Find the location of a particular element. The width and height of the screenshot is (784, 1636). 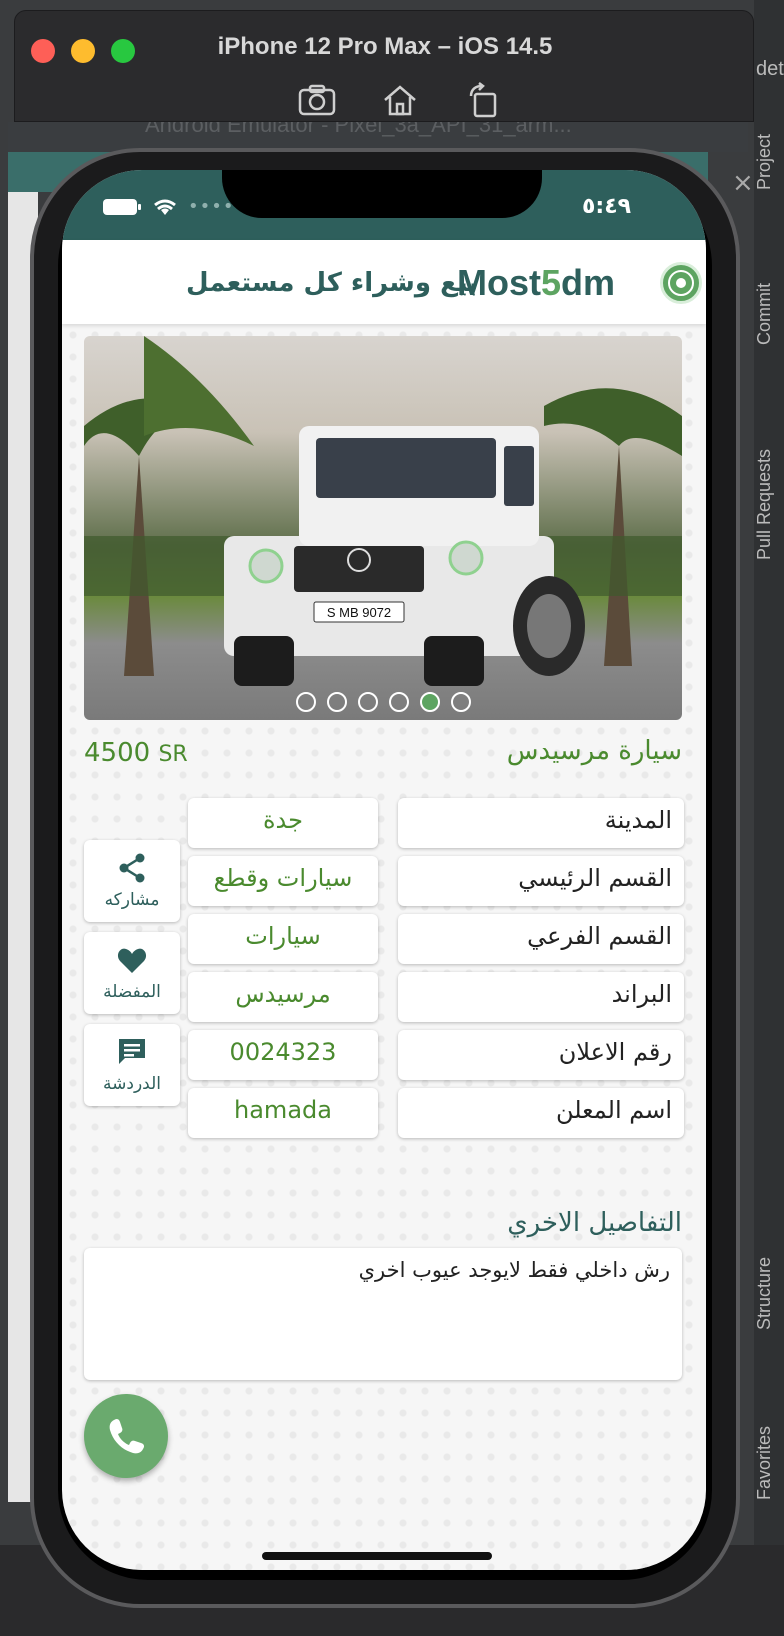

field-value-ad-number: 0024323 is located at coordinates (283, 1055).